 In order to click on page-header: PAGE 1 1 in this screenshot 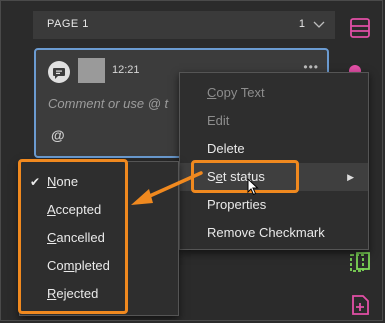, I will do `click(184, 25)`.